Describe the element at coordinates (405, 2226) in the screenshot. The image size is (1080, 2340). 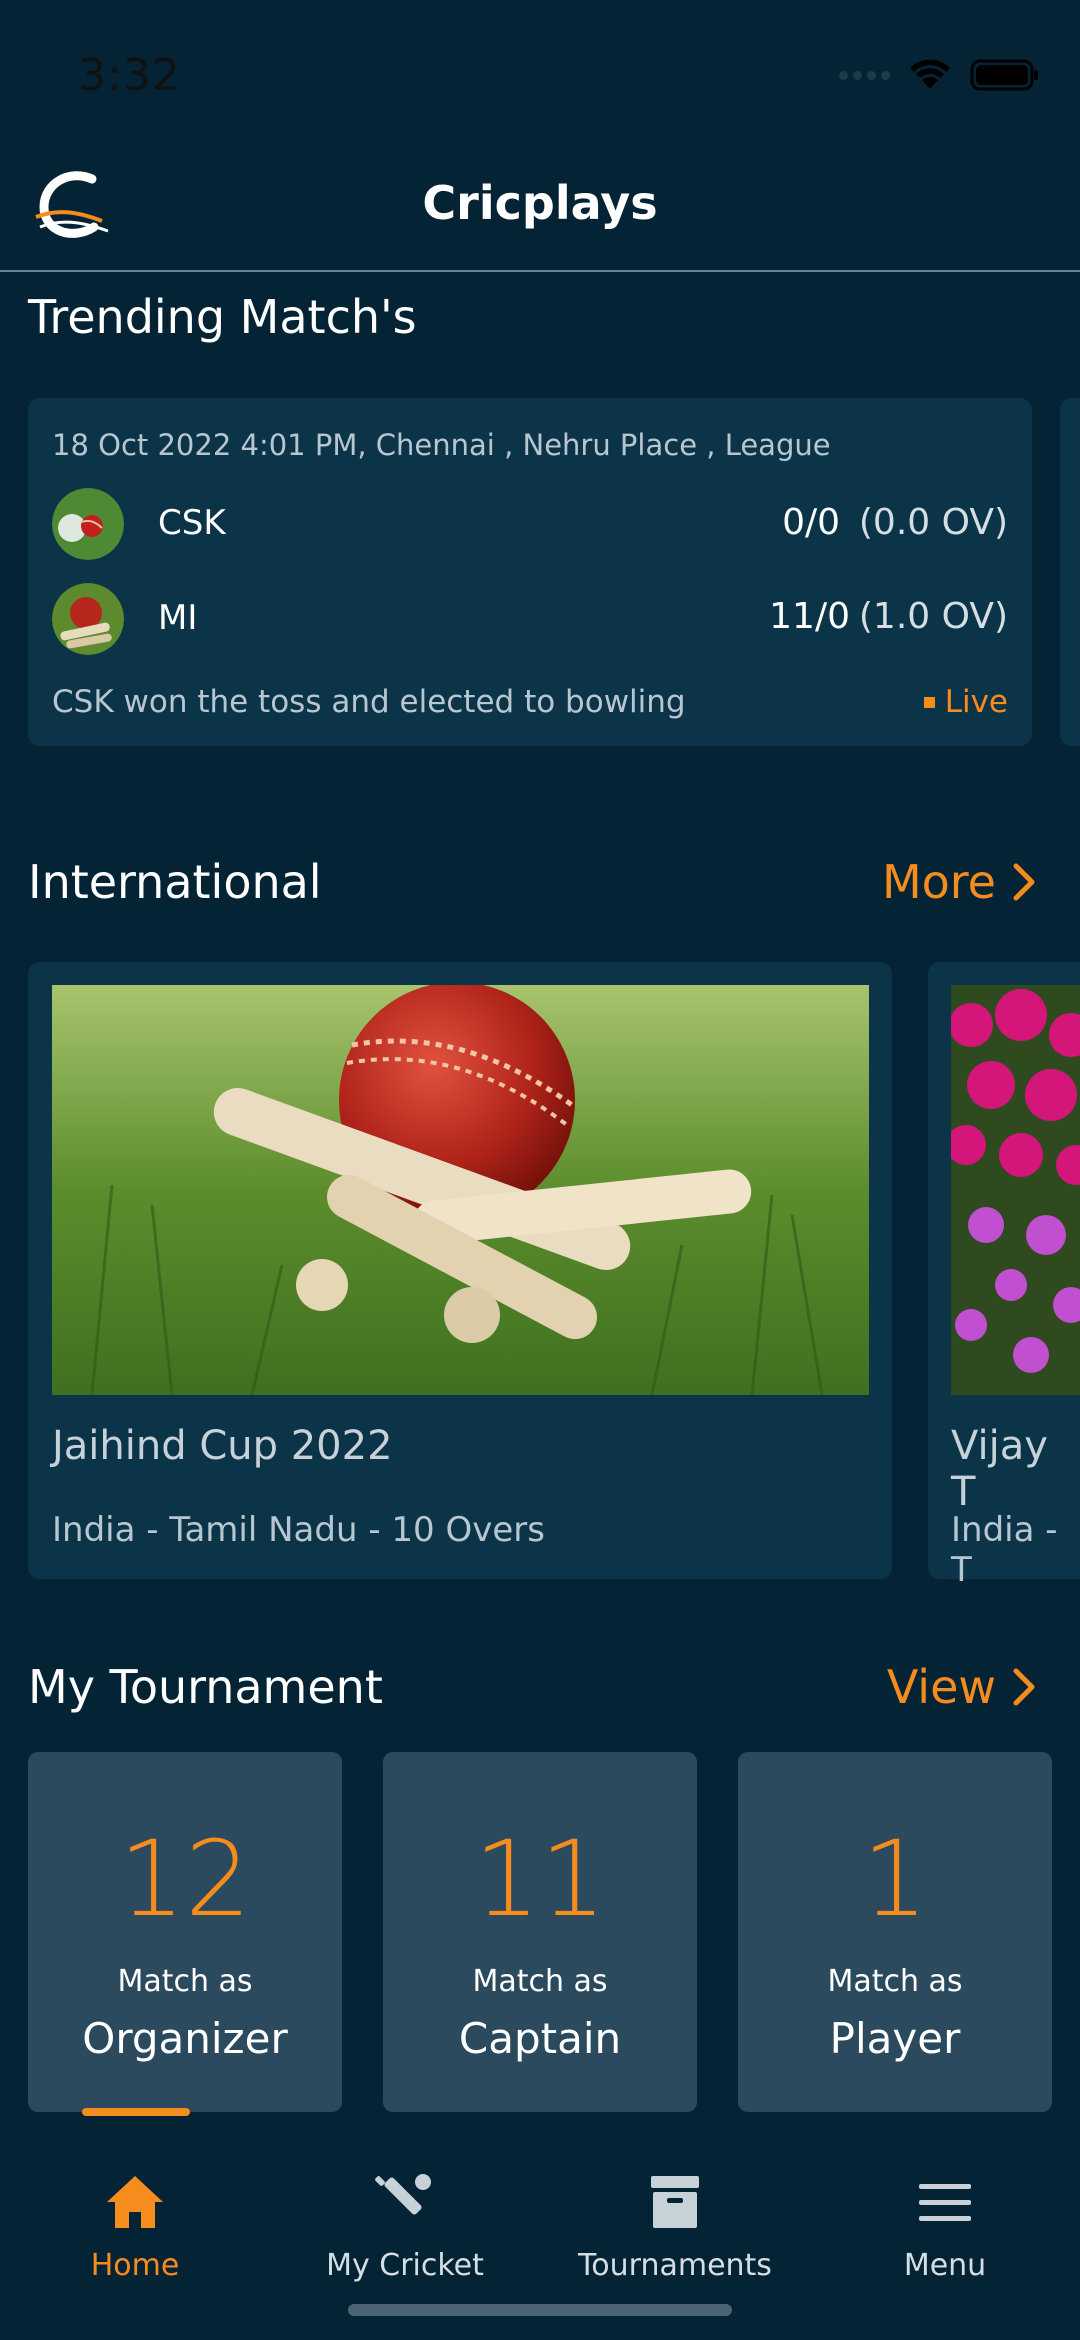
I see `nav-my-cricket: My Cricket` at that location.